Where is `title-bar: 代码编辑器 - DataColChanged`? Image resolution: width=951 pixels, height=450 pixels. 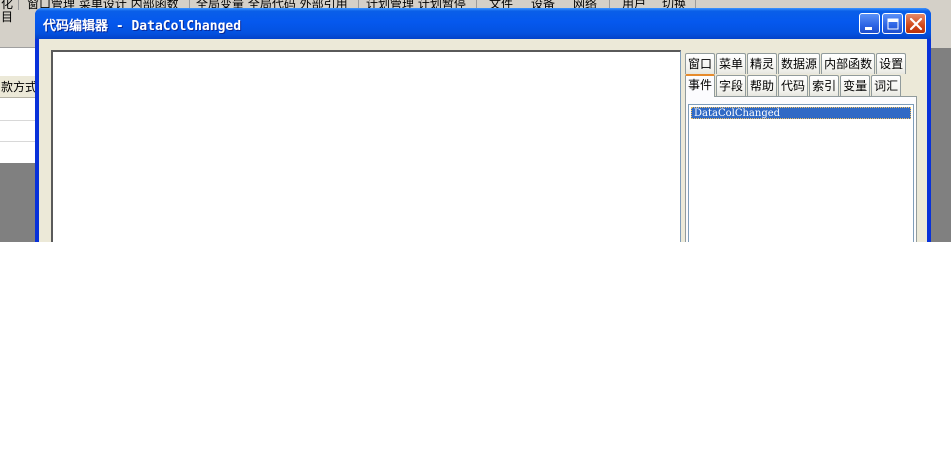
title-bar: 代码编辑器 - DataColChanged is located at coordinates (483, 23).